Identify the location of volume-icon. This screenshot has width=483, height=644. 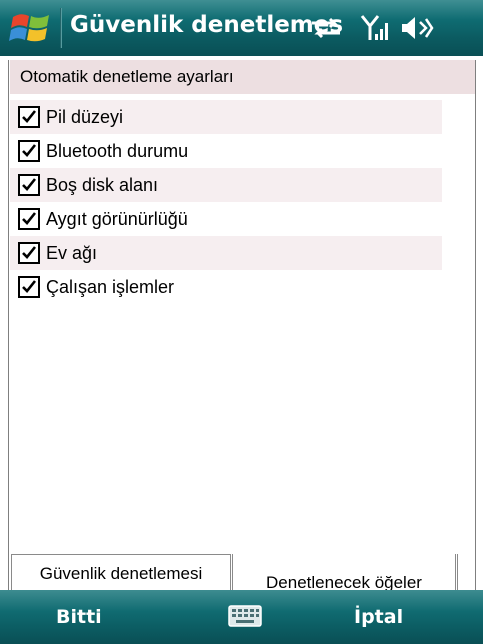
(417, 28).